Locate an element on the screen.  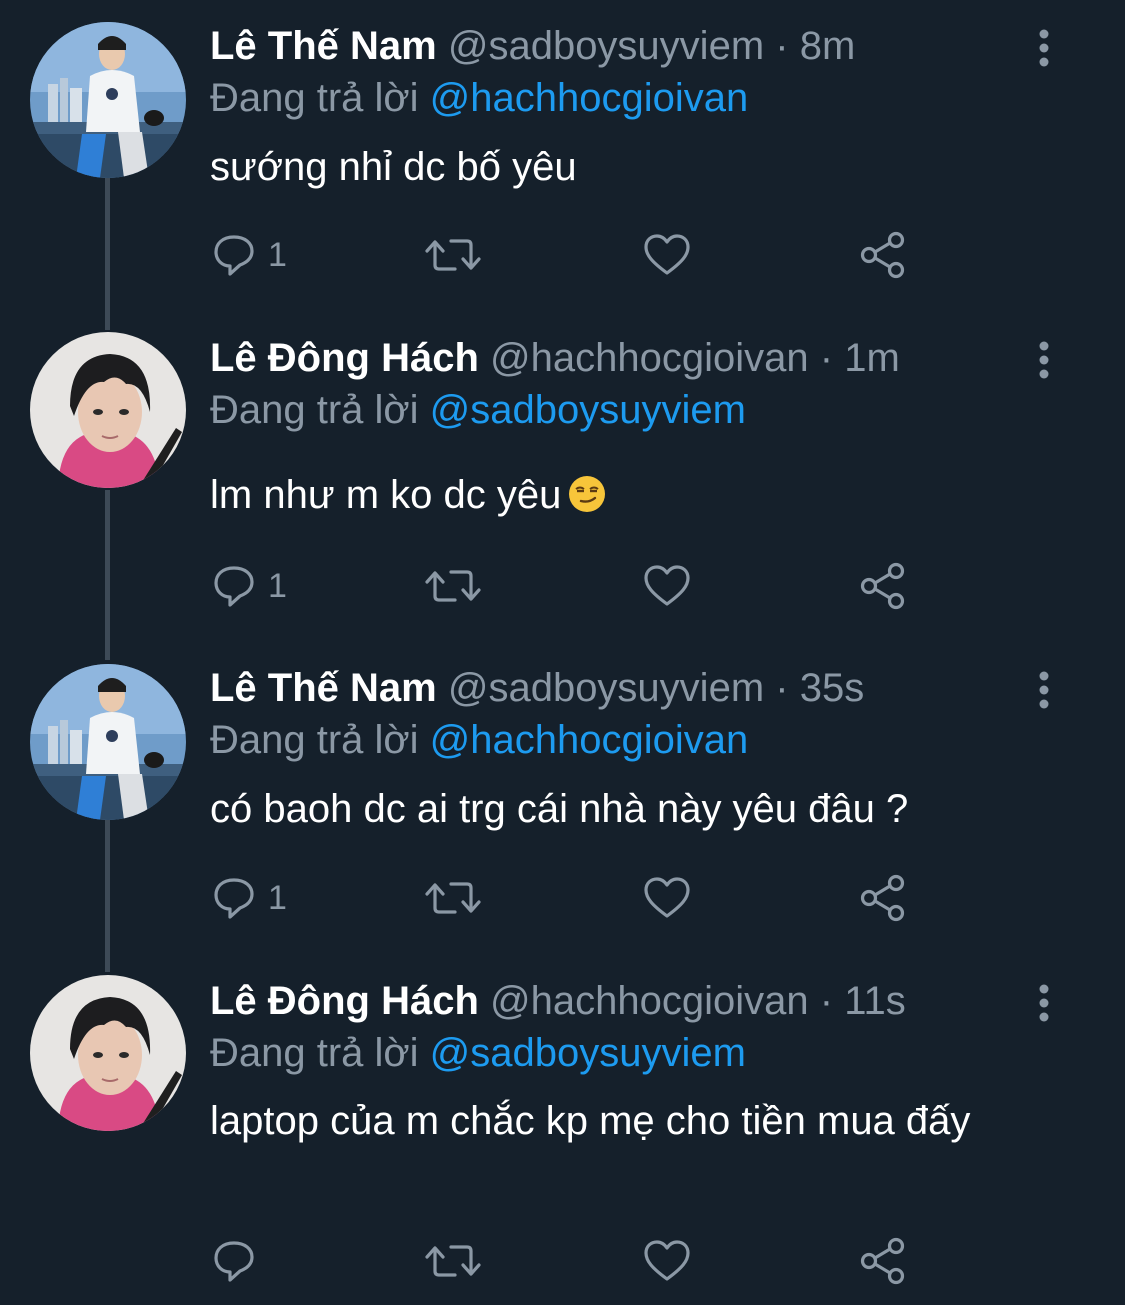
tweet-actions is located at coordinates (570, 1261).